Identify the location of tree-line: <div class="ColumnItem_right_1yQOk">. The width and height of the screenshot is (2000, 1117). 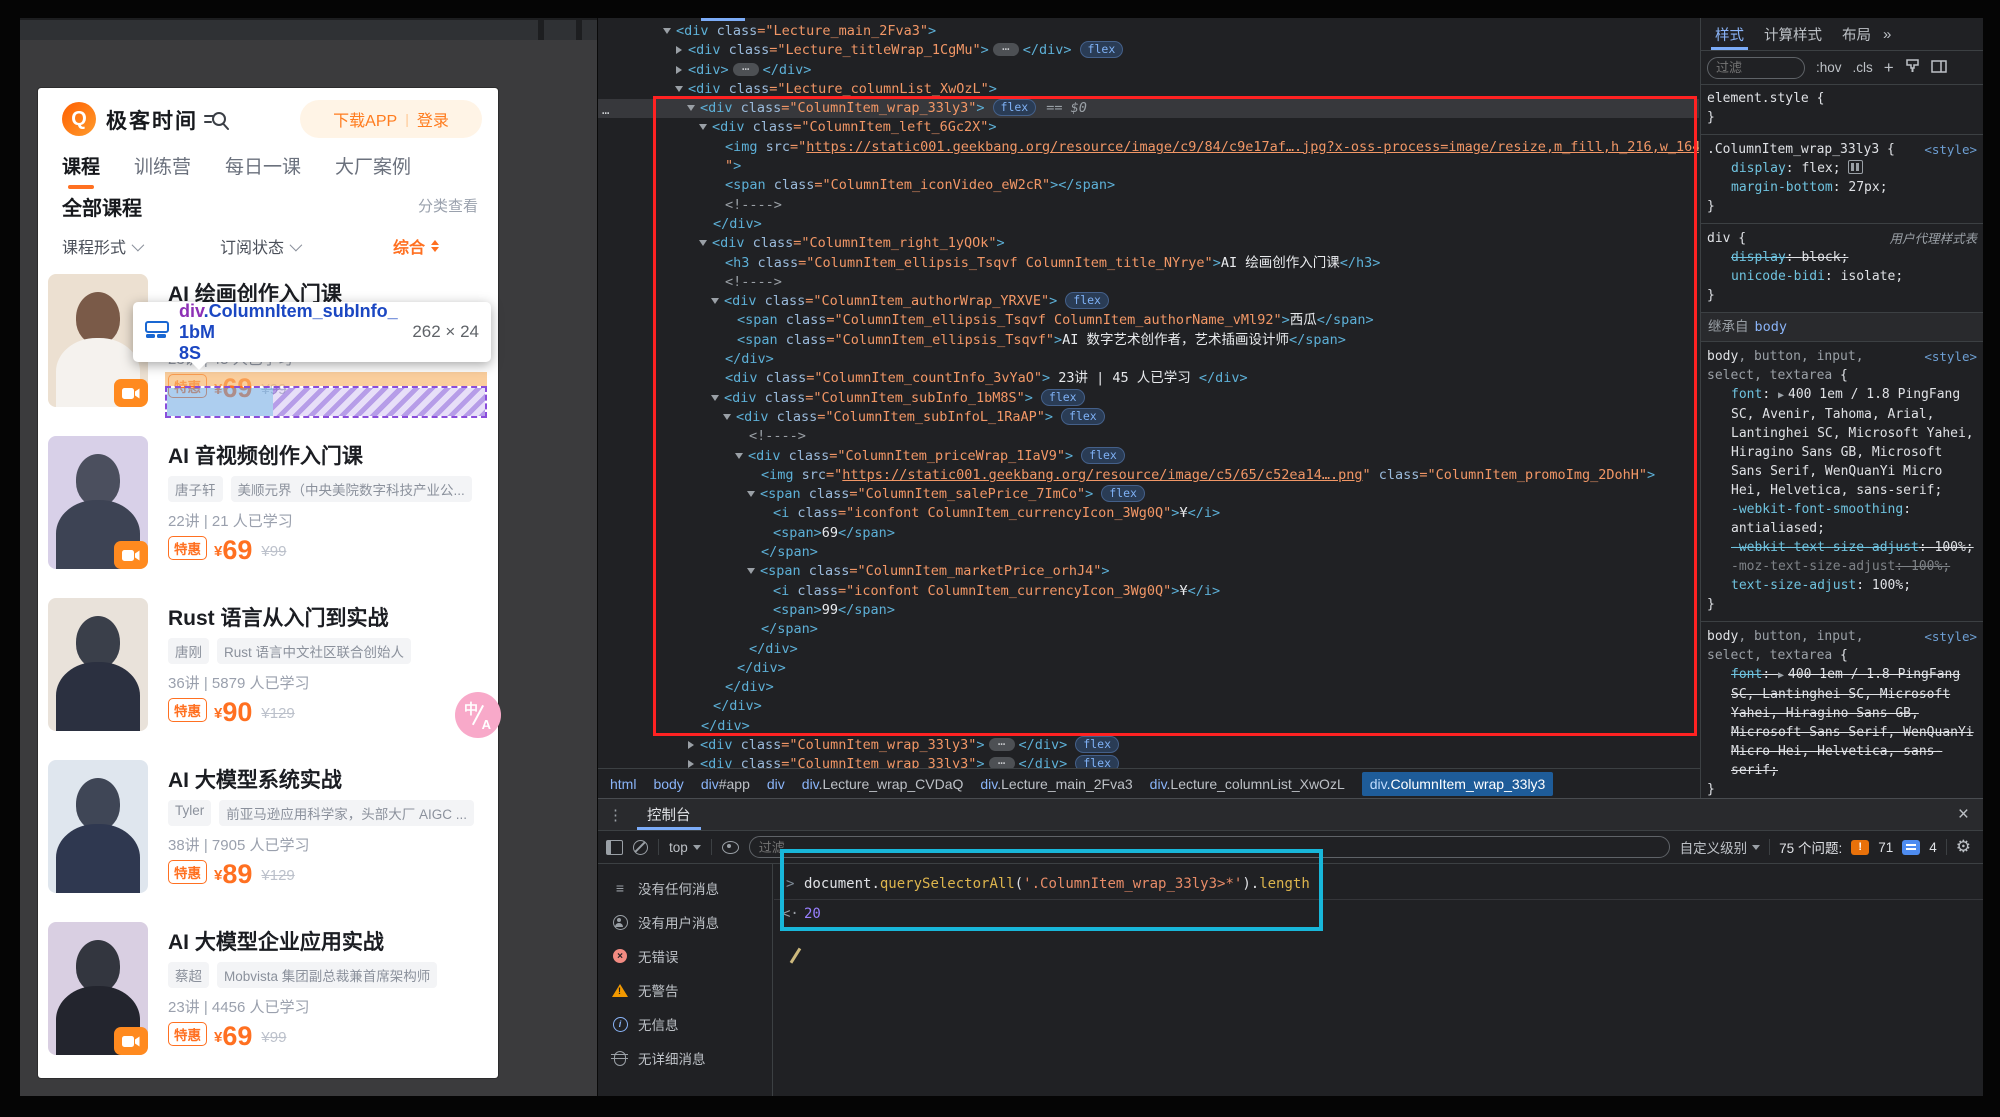
(1148, 243).